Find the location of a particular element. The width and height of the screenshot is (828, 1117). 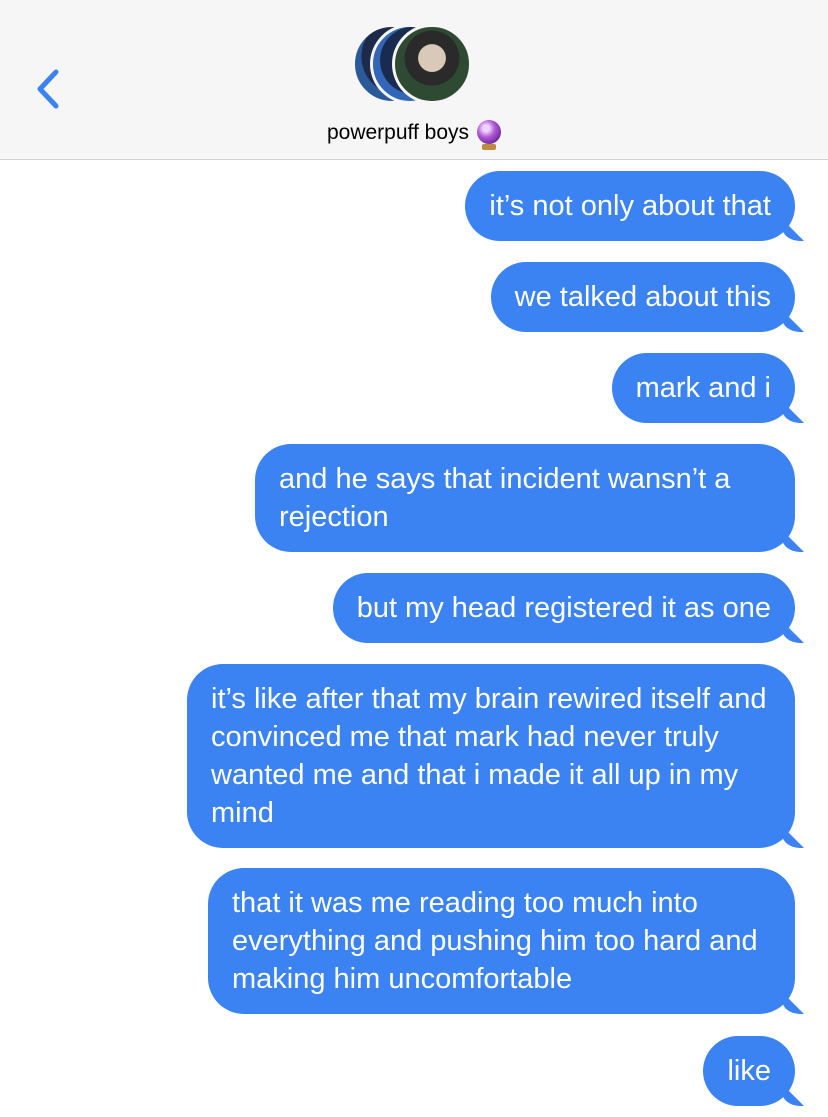

message-bubble: like is located at coordinates (749, 1071).